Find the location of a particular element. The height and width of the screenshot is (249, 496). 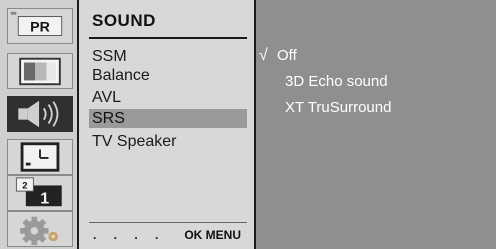

menu-footer: . . . . OK MENU is located at coordinates (168, 236).